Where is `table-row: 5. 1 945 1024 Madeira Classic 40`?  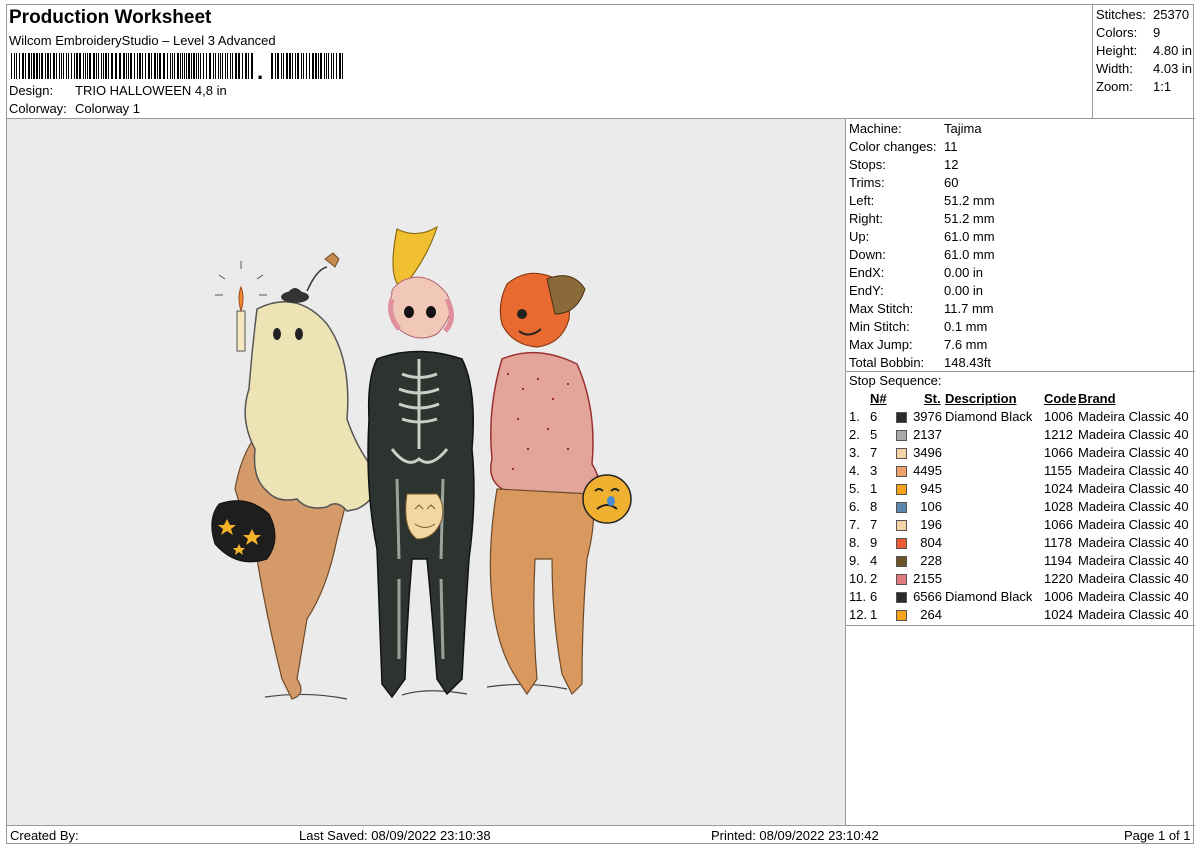
table-row: 5. 1 945 1024 Madeira Classic 40 is located at coordinates (1020, 490).